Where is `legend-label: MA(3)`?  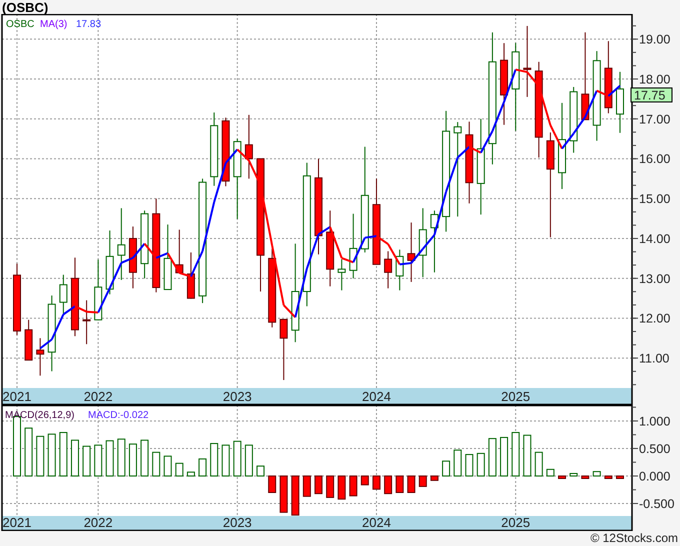 legend-label: MA(3) is located at coordinates (54, 24).